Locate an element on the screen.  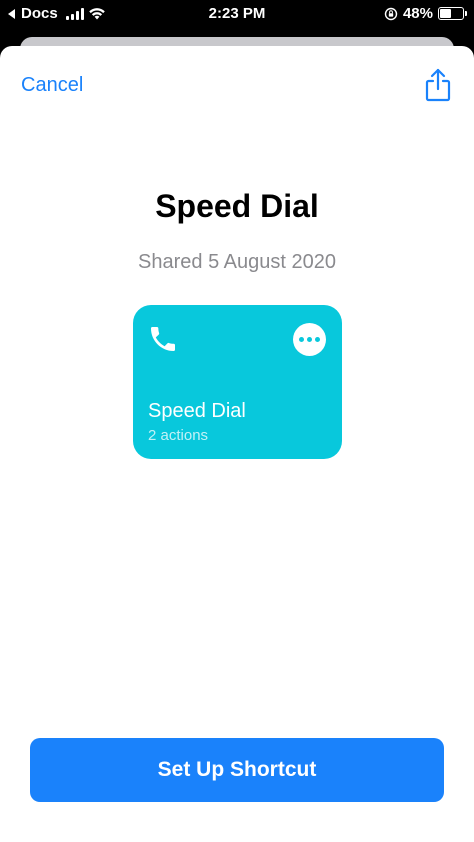
share-button is located at coordinates (438, 85).